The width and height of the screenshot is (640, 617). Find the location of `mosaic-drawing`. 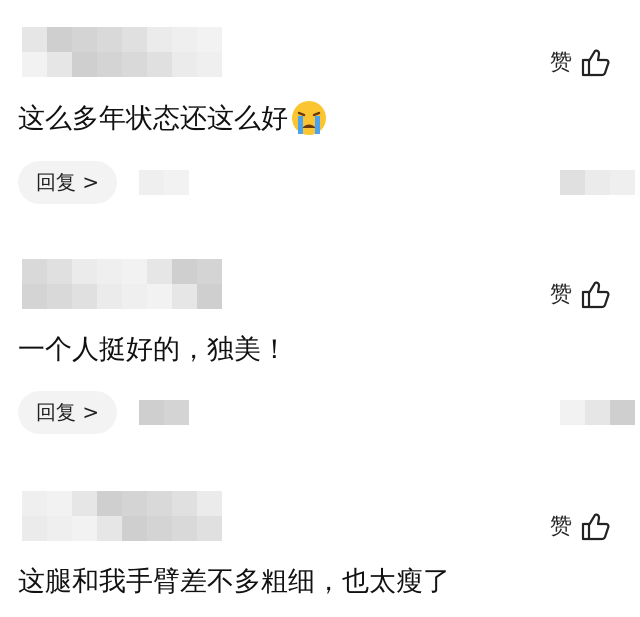

mosaic-drawing is located at coordinates (164, 412).